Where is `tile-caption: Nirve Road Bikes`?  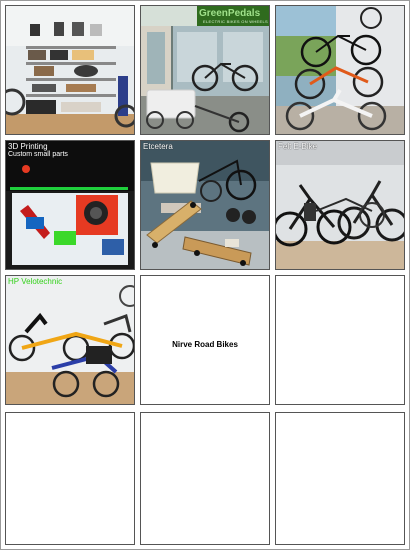 tile-caption: Nirve Road Bikes is located at coordinates (205, 344).